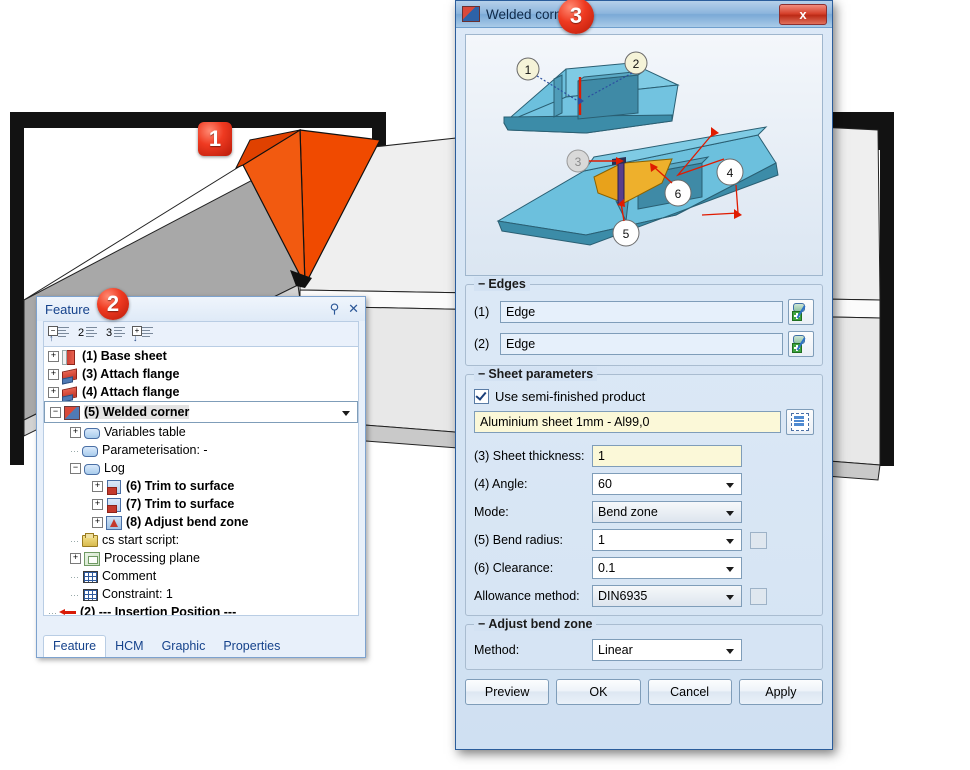 This screenshot has width=970, height=770. I want to click on blue-rr-icon, so click(89, 450).